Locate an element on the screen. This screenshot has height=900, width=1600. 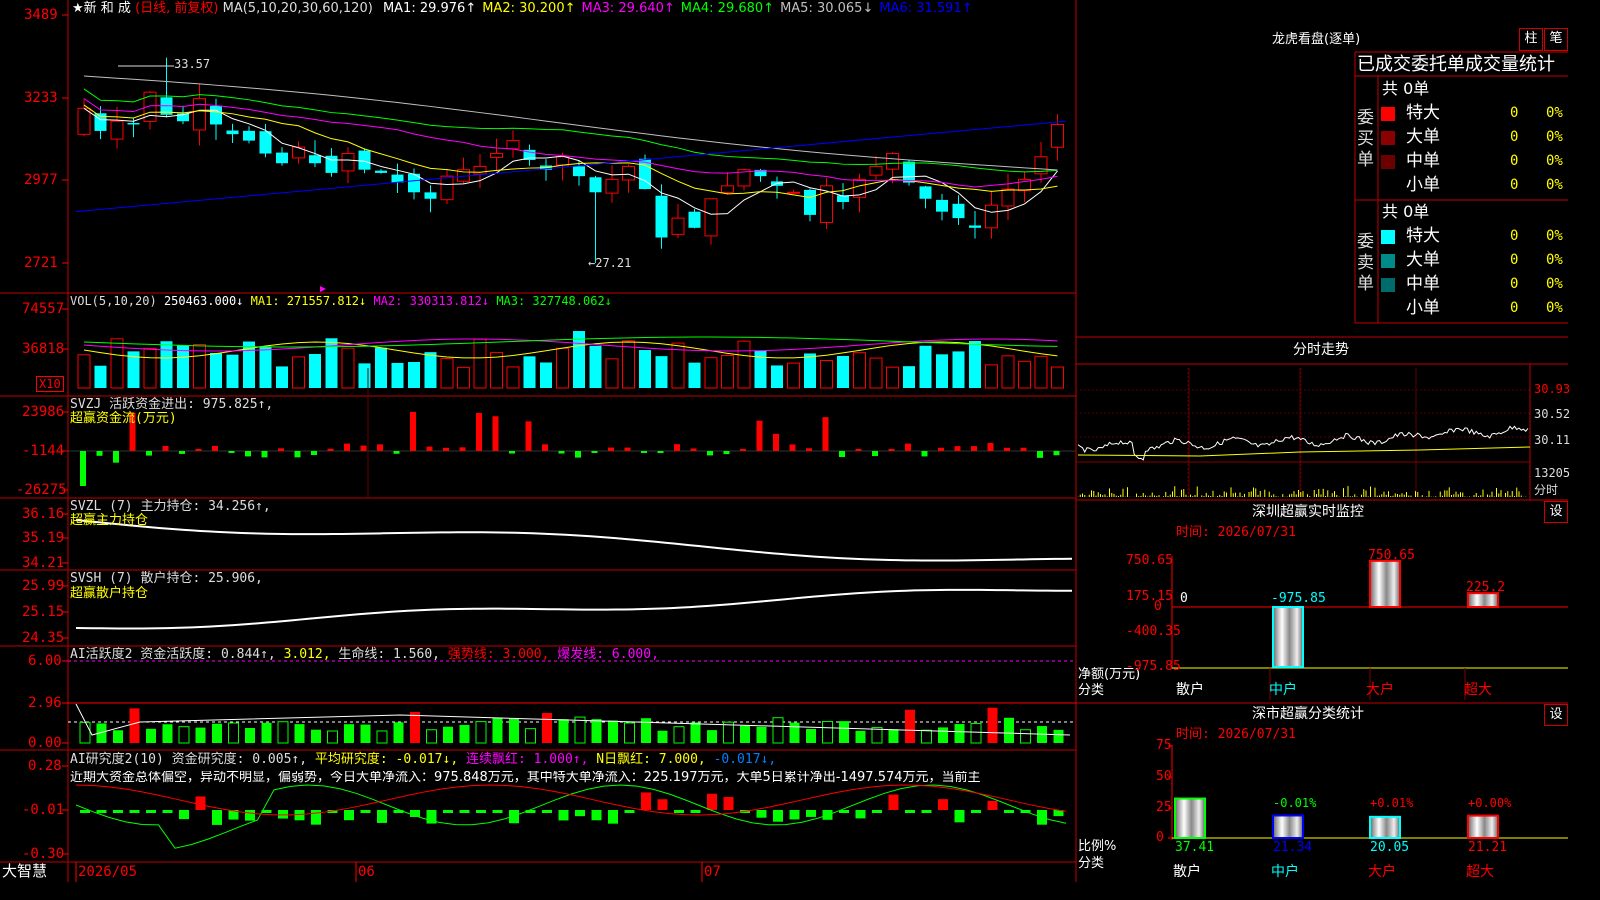
stats-bar is located at coordinates (1190, 818).